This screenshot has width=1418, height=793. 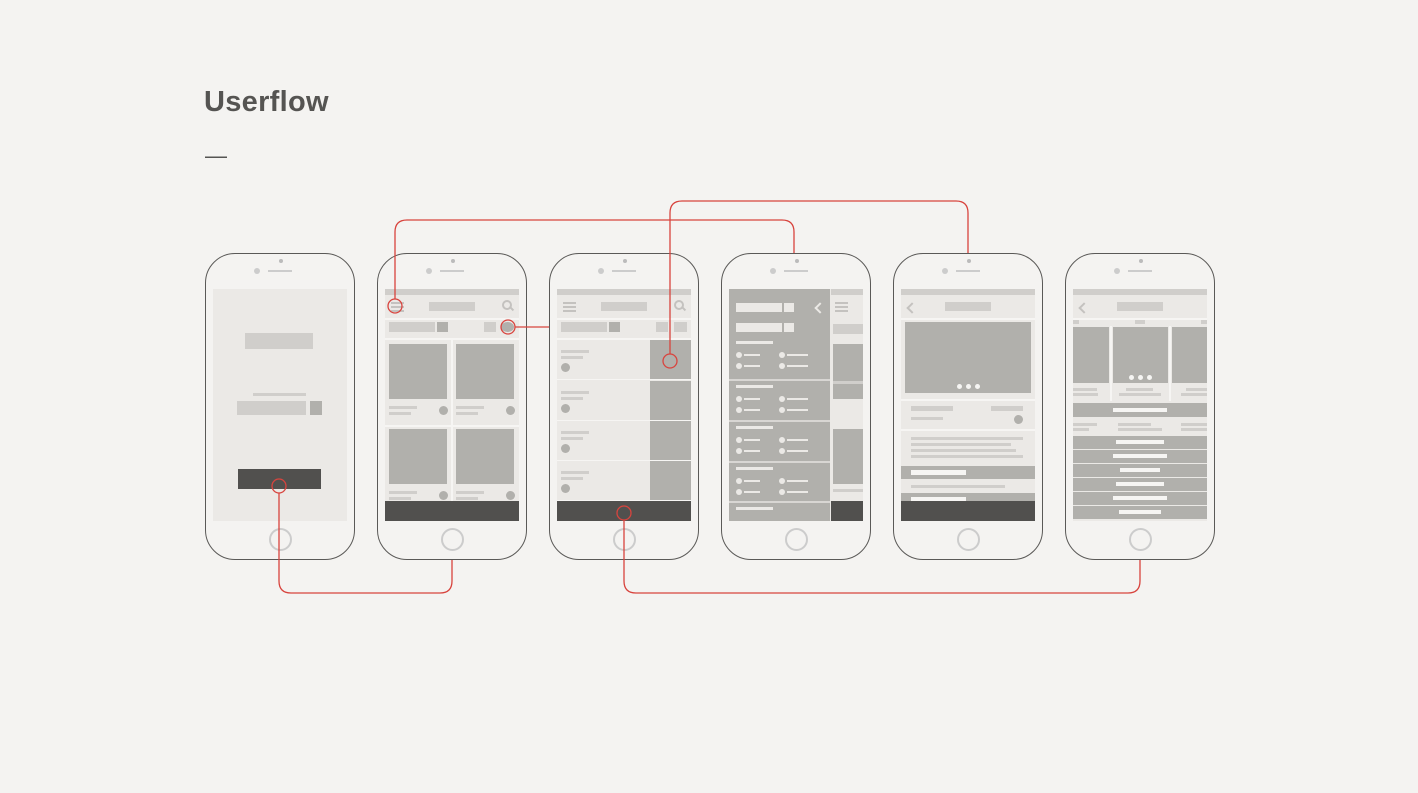 What do you see at coordinates (968, 405) in the screenshot?
I see `screen-product-detail` at bounding box center [968, 405].